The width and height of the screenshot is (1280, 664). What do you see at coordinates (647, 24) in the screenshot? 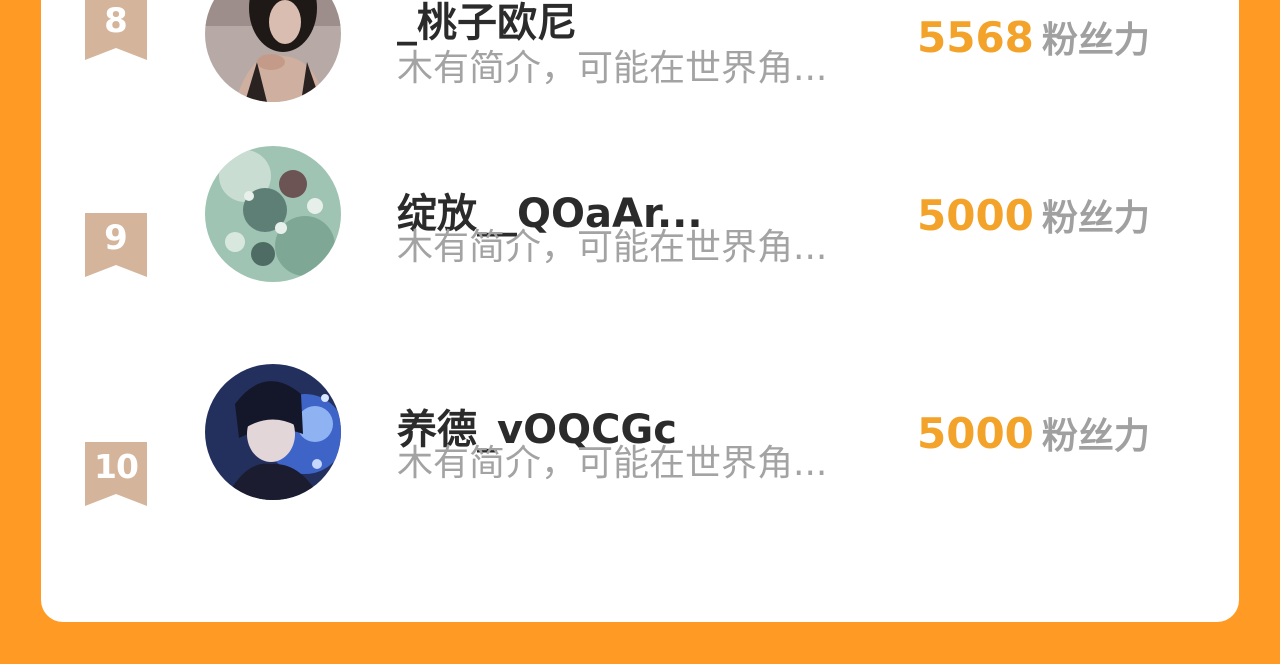
I see `user-name: _桃子欧尼` at bounding box center [647, 24].